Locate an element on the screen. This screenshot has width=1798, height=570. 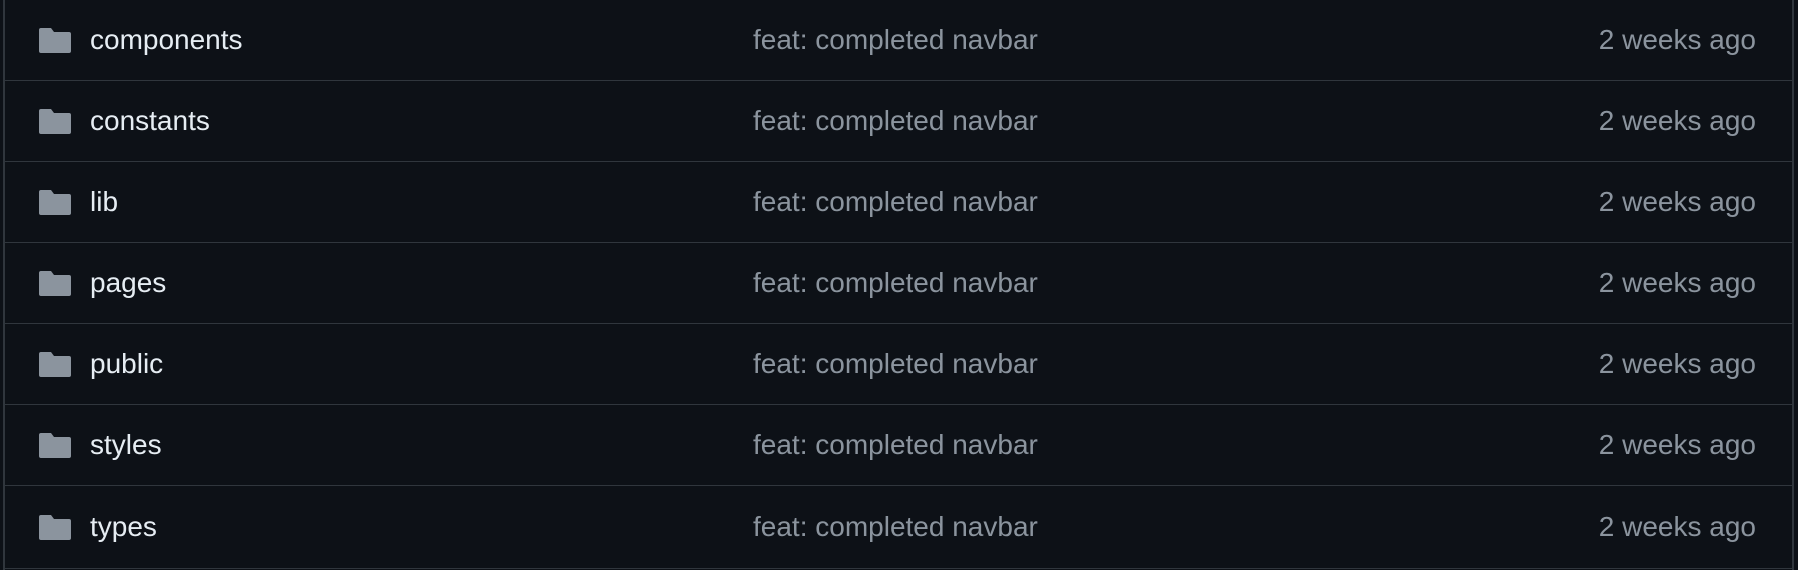
file-row: lib feat: completed navbar 2 weeks ago is located at coordinates (898, 202).